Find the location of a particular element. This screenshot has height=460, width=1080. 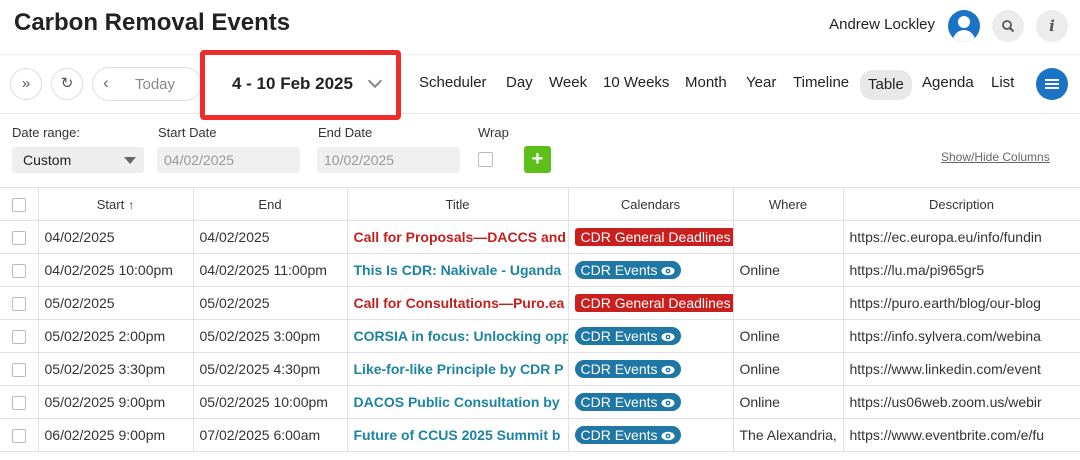

column-header-end: End is located at coordinates (270, 204).